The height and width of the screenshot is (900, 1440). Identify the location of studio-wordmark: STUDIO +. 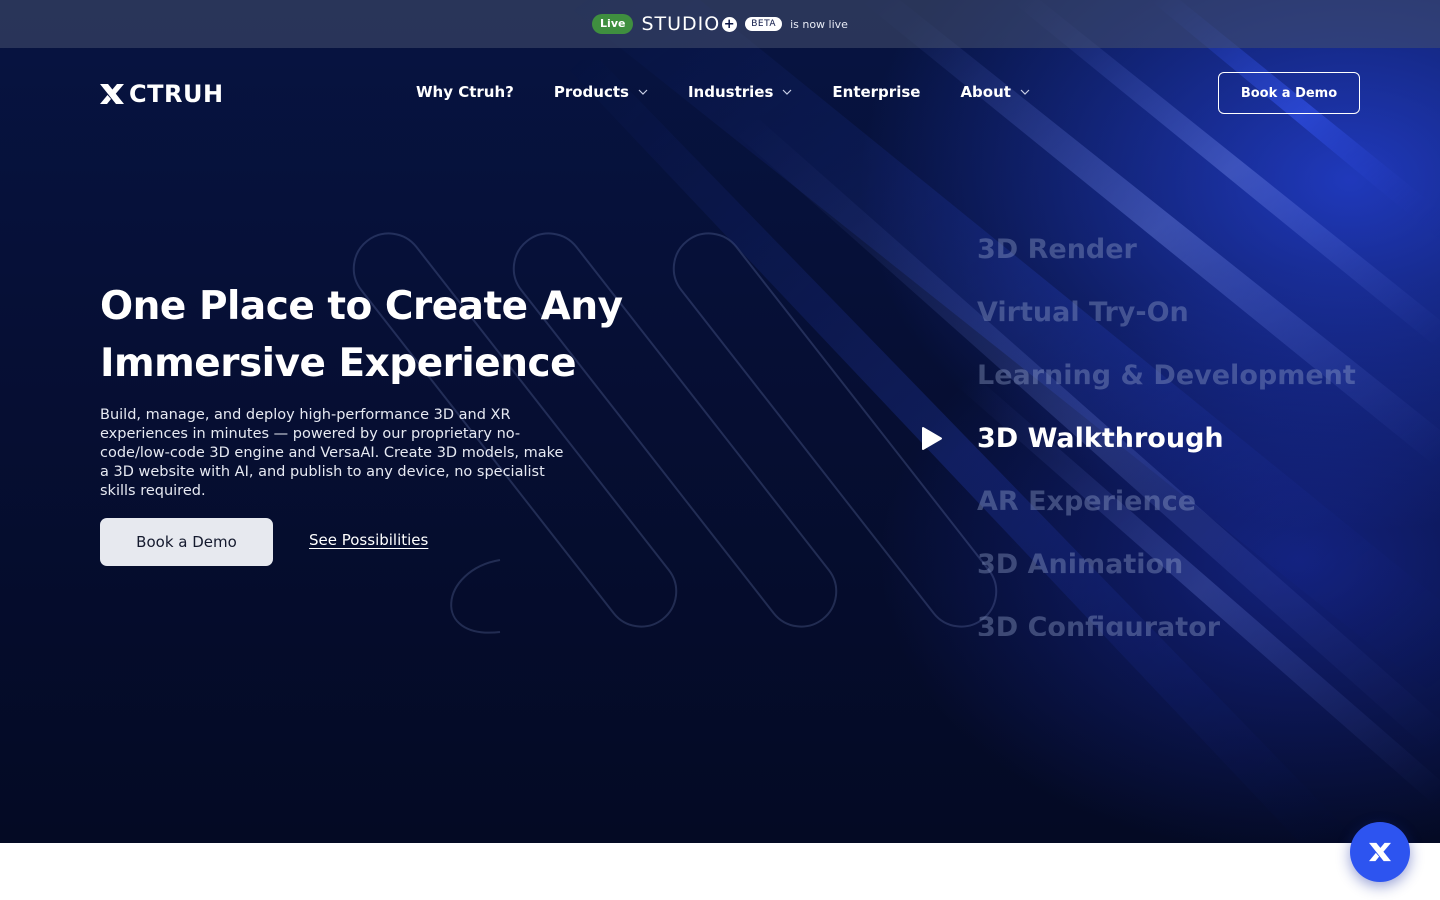
(689, 24).